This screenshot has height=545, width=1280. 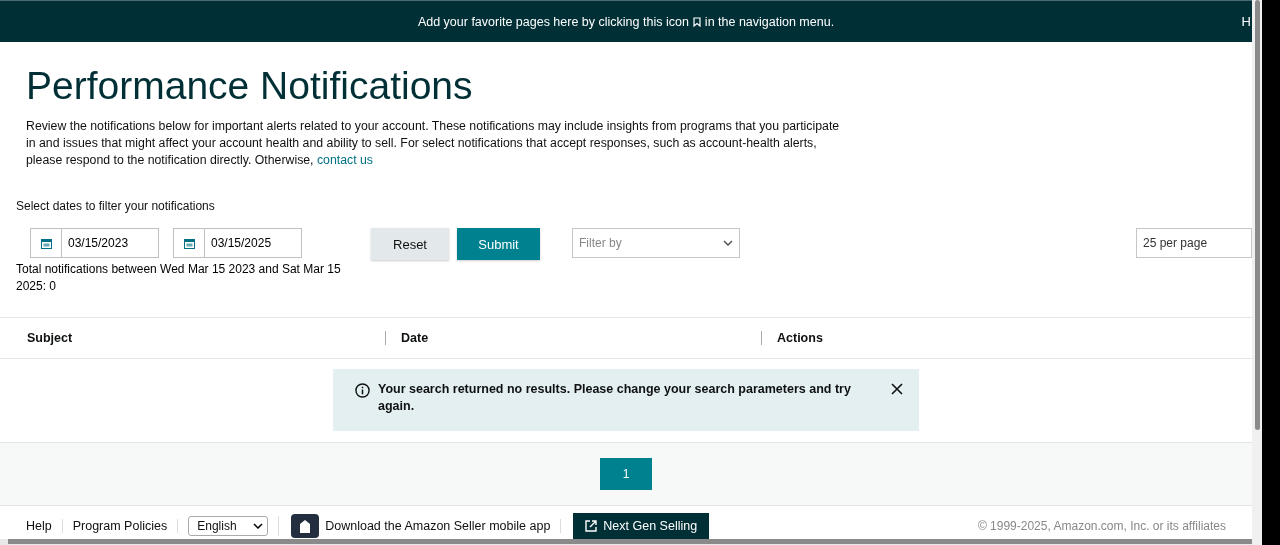 What do you see at coordinates (498, 244) in the screenshot?
I see `submit-button: Submit` at bounding box center [498, 244].